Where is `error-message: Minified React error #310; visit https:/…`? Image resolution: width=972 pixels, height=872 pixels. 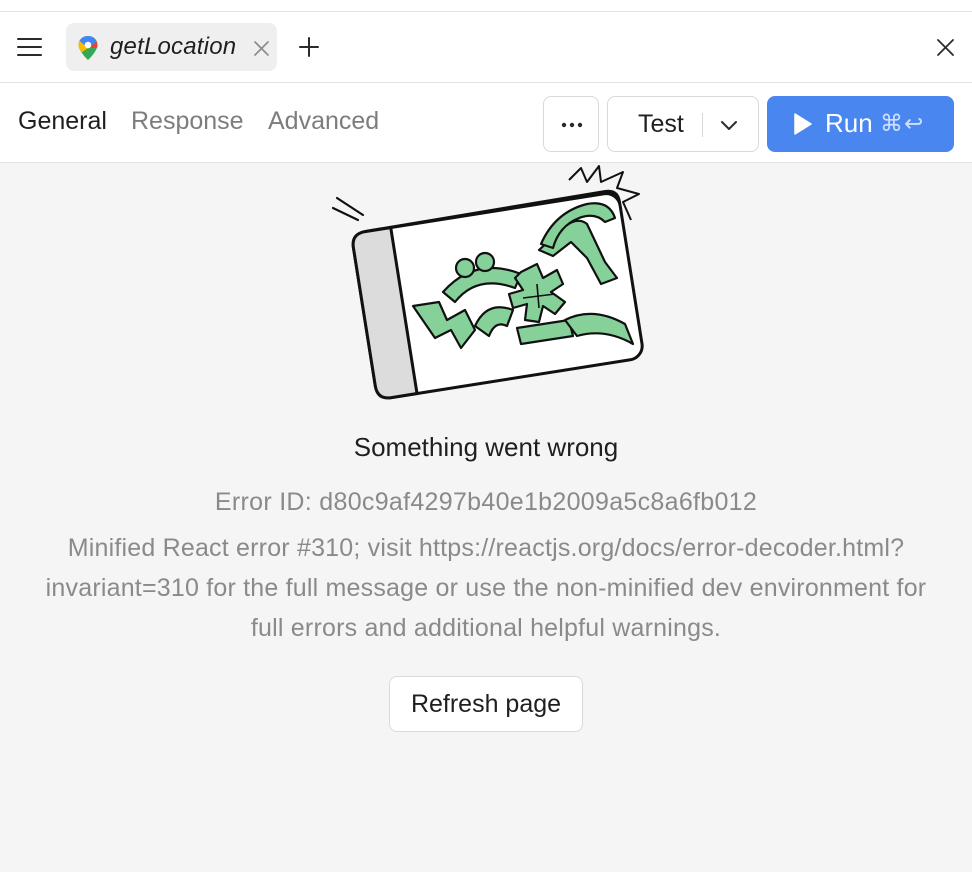
error-message: Minified React error #310; visit https:/… is located at coordinates (486, 588).